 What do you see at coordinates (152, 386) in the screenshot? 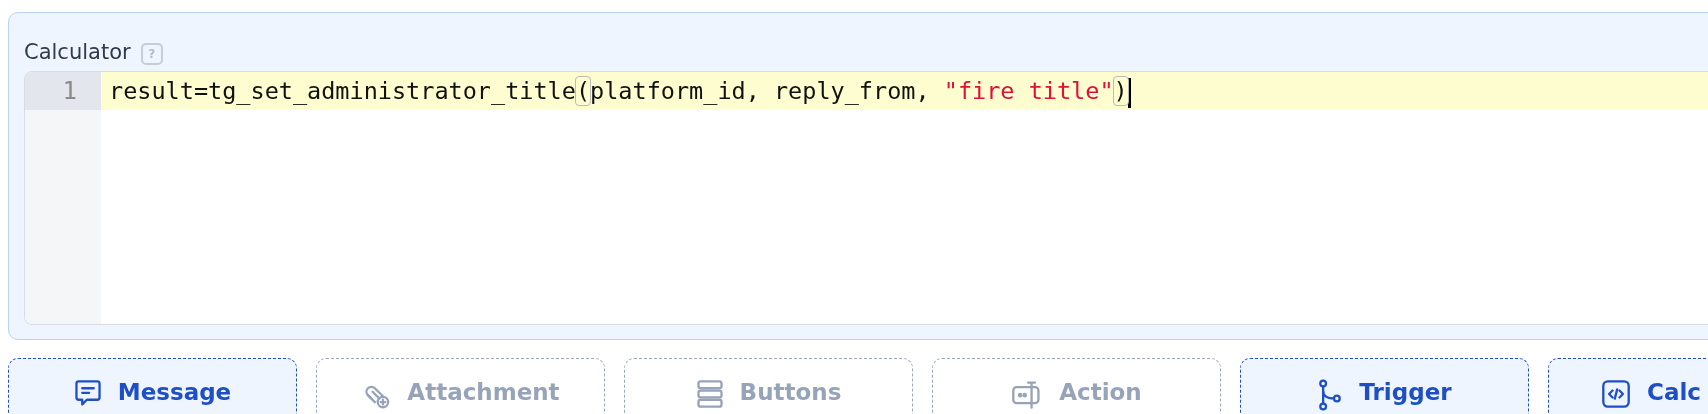
I see `block-button: Message` at bounding box center [152, 386].